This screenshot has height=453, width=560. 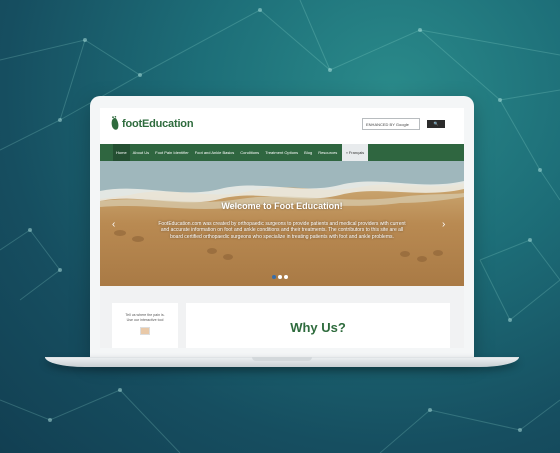 I want to click on carousel-prev-icon: ‹, so click(x=113, y=224).